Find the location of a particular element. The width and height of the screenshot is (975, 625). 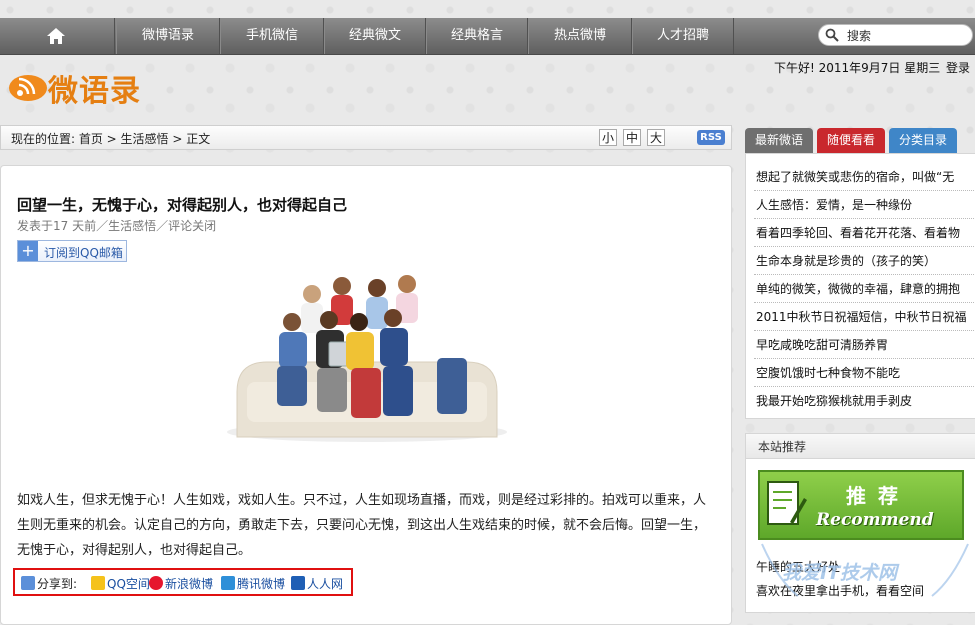

tab-latest: 最新微语 is located at coordinates (779, 140).